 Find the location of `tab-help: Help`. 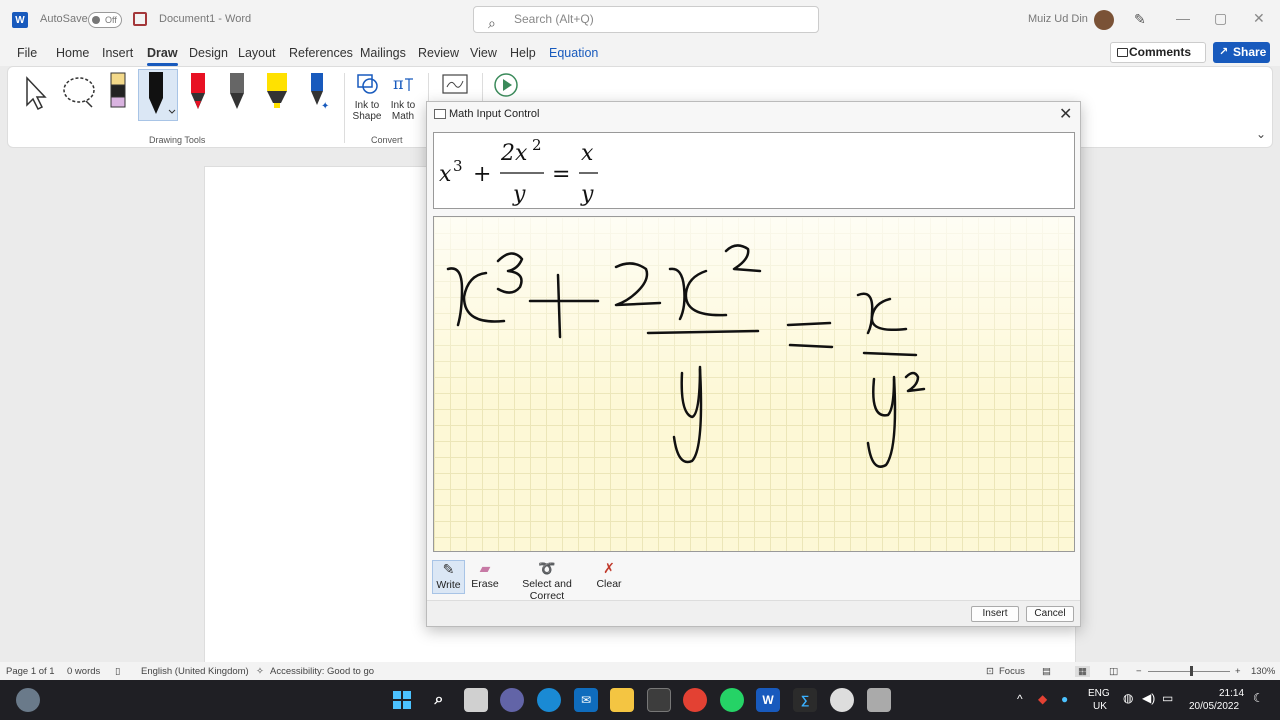

tab-help: Help is located at coordinates (523, 53).